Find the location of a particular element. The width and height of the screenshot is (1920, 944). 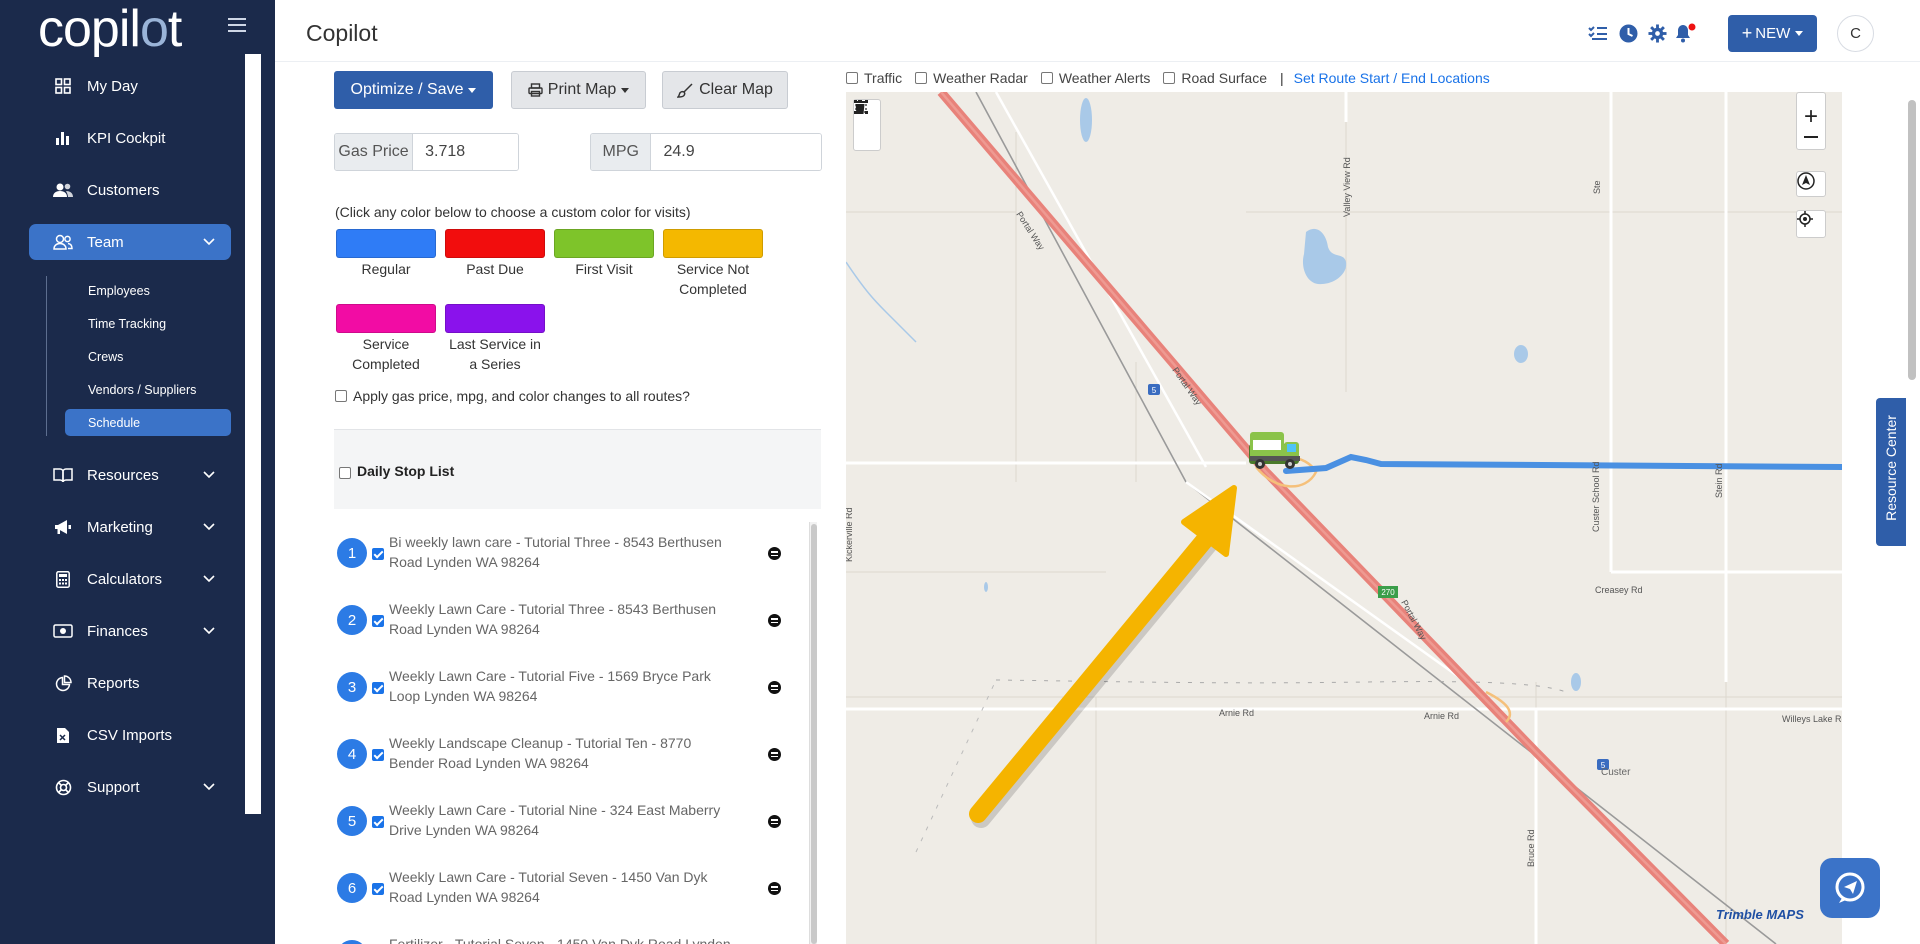

swatch-label: Service Not Completed is located at coordinates (713, 279).